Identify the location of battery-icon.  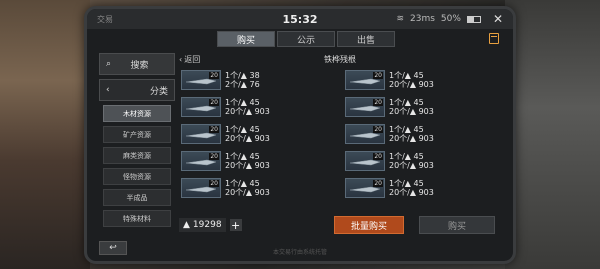
(473, 19).